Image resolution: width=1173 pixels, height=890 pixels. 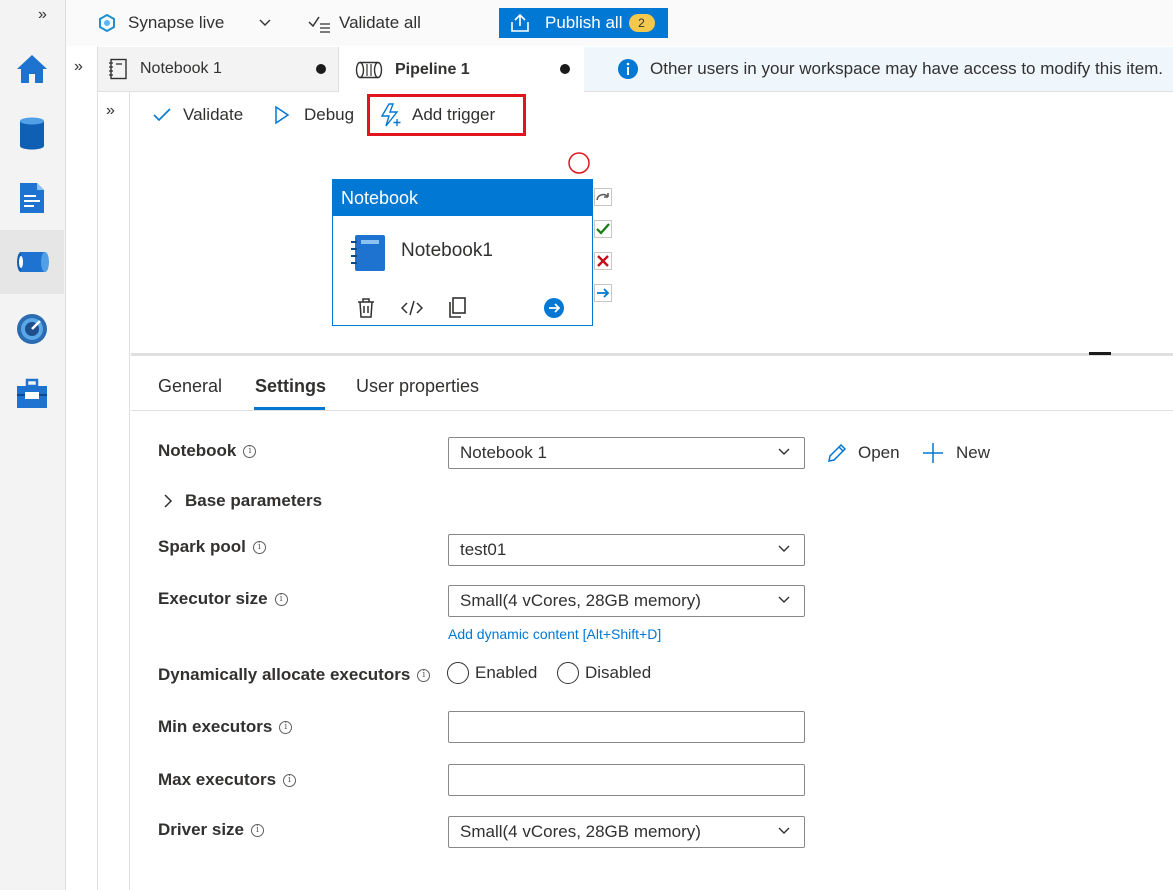 What do you see at coordinates (168, 501) in the screenshot?
I see `chevron-right-icon` at bounding box center [168, 501].